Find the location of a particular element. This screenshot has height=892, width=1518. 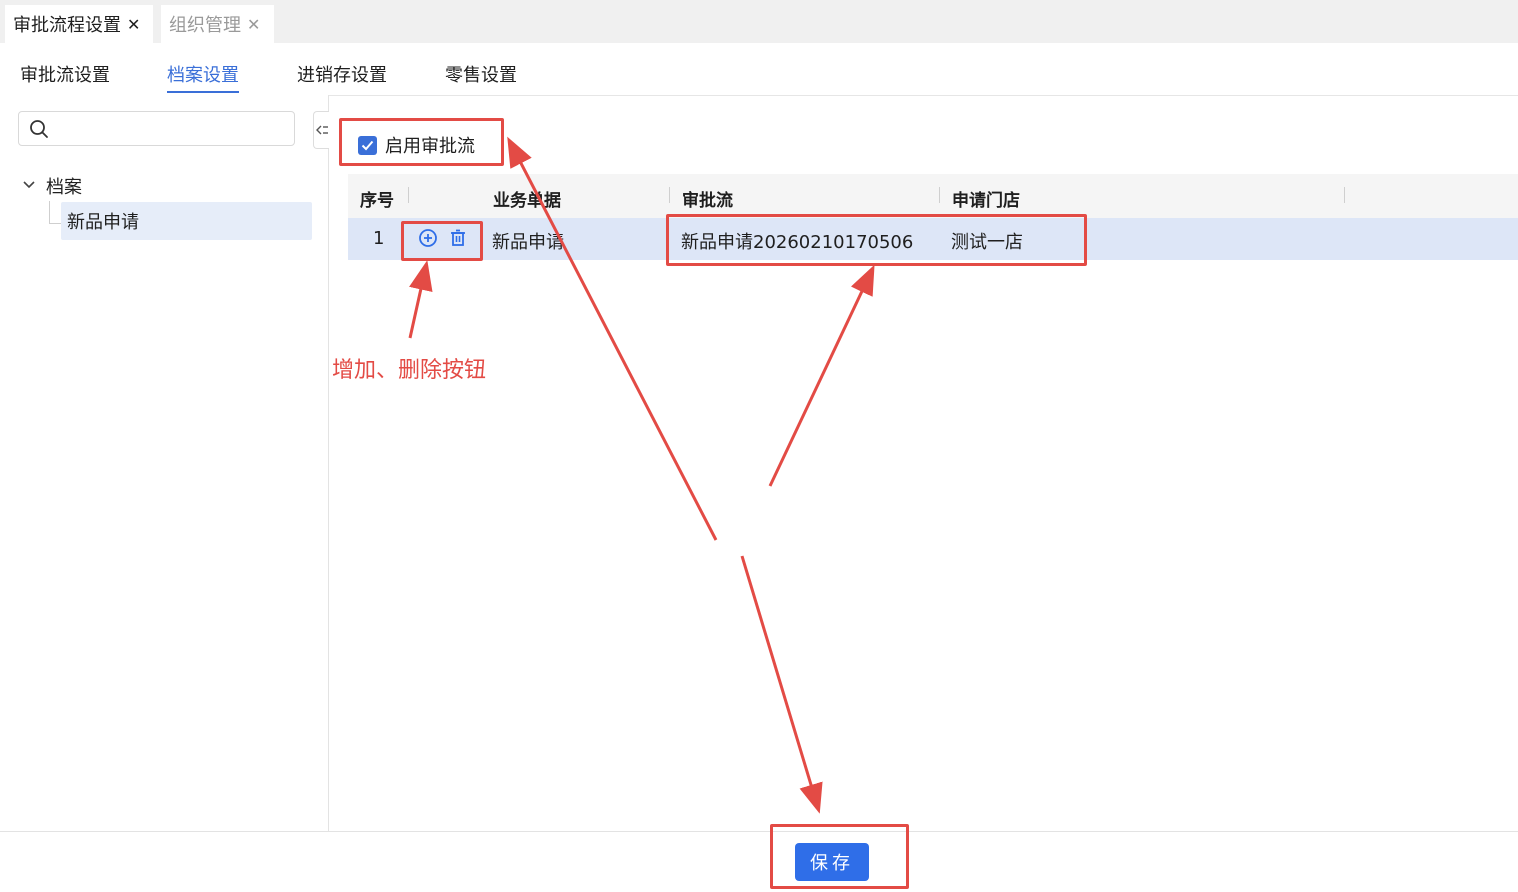

search-box is located at coordinates (156, 128).